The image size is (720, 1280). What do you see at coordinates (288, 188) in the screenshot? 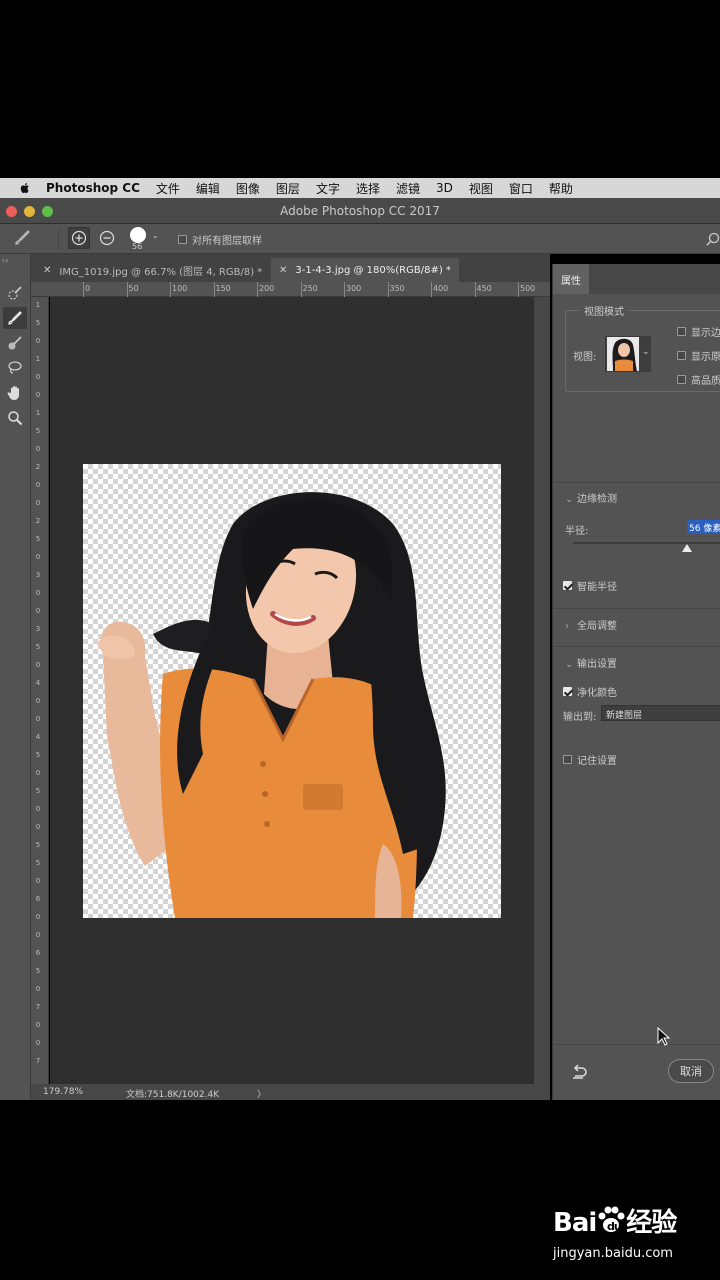
I see `menu-layer: 图层` at bounding box center [288, 188].